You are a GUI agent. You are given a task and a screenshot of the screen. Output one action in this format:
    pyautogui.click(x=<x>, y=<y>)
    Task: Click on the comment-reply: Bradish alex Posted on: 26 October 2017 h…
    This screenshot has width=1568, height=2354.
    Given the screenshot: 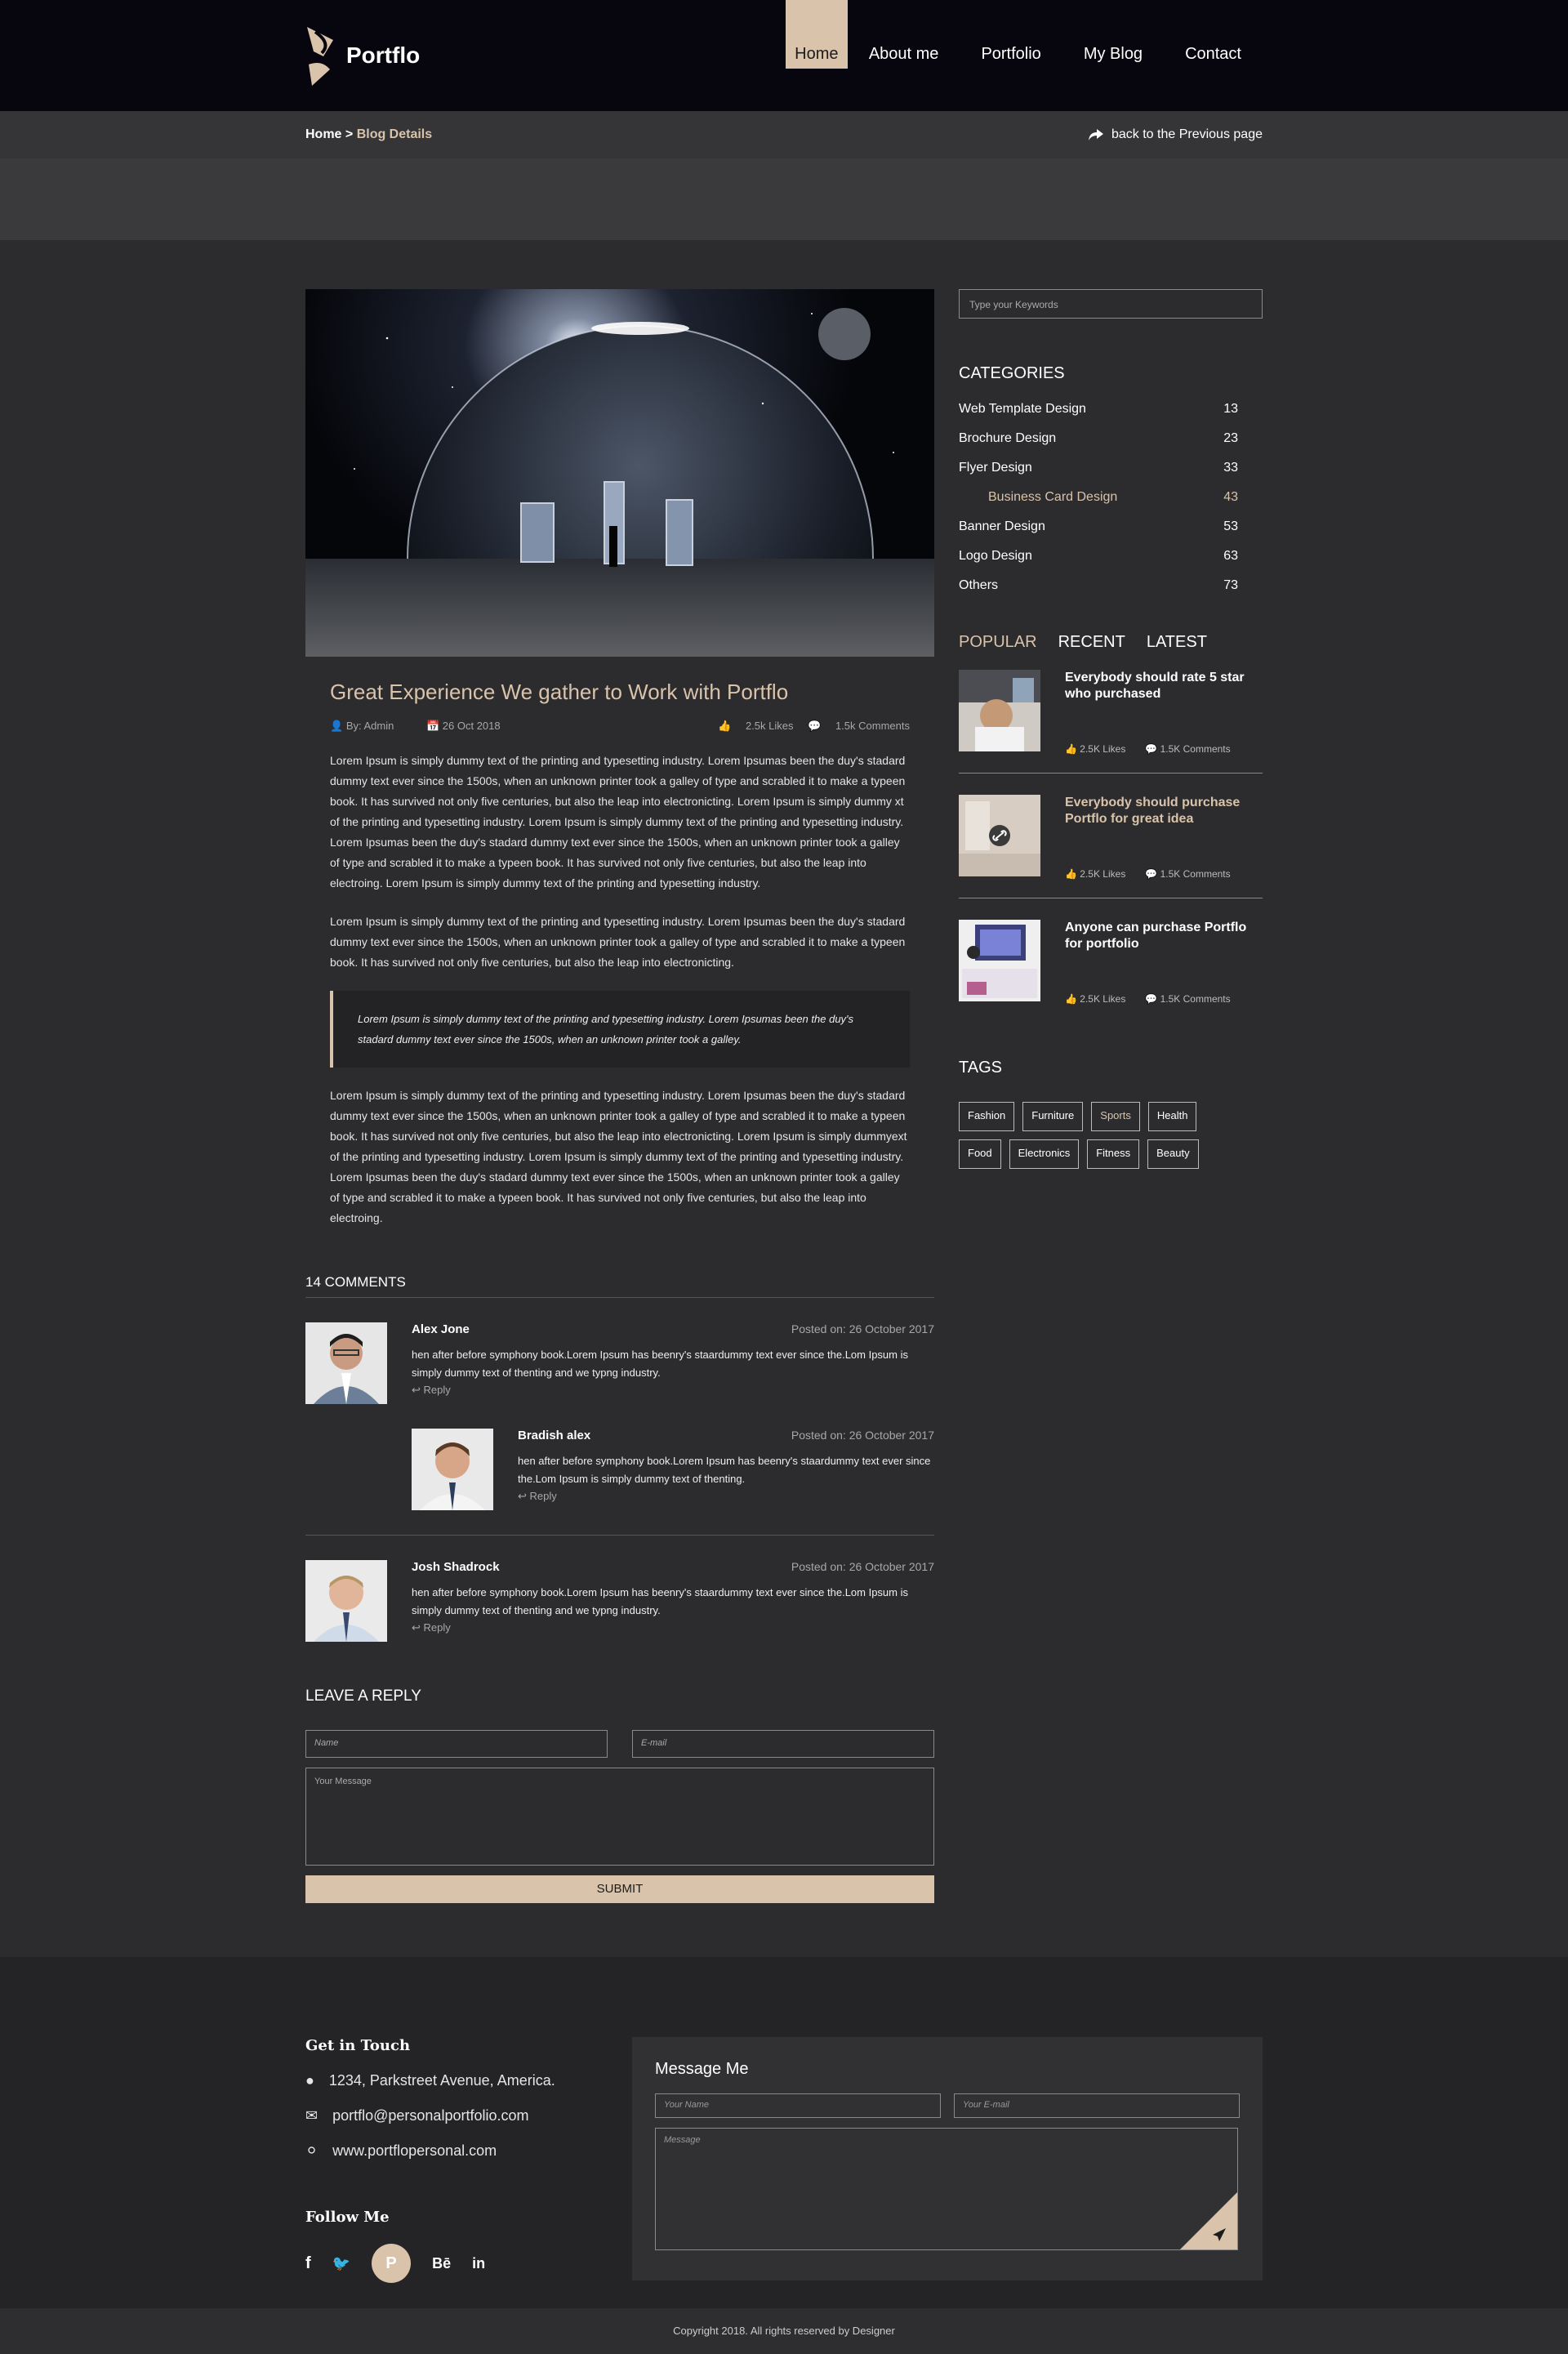 What is the action you would take?
    pyautogui.click(x=673, y=1470)
    